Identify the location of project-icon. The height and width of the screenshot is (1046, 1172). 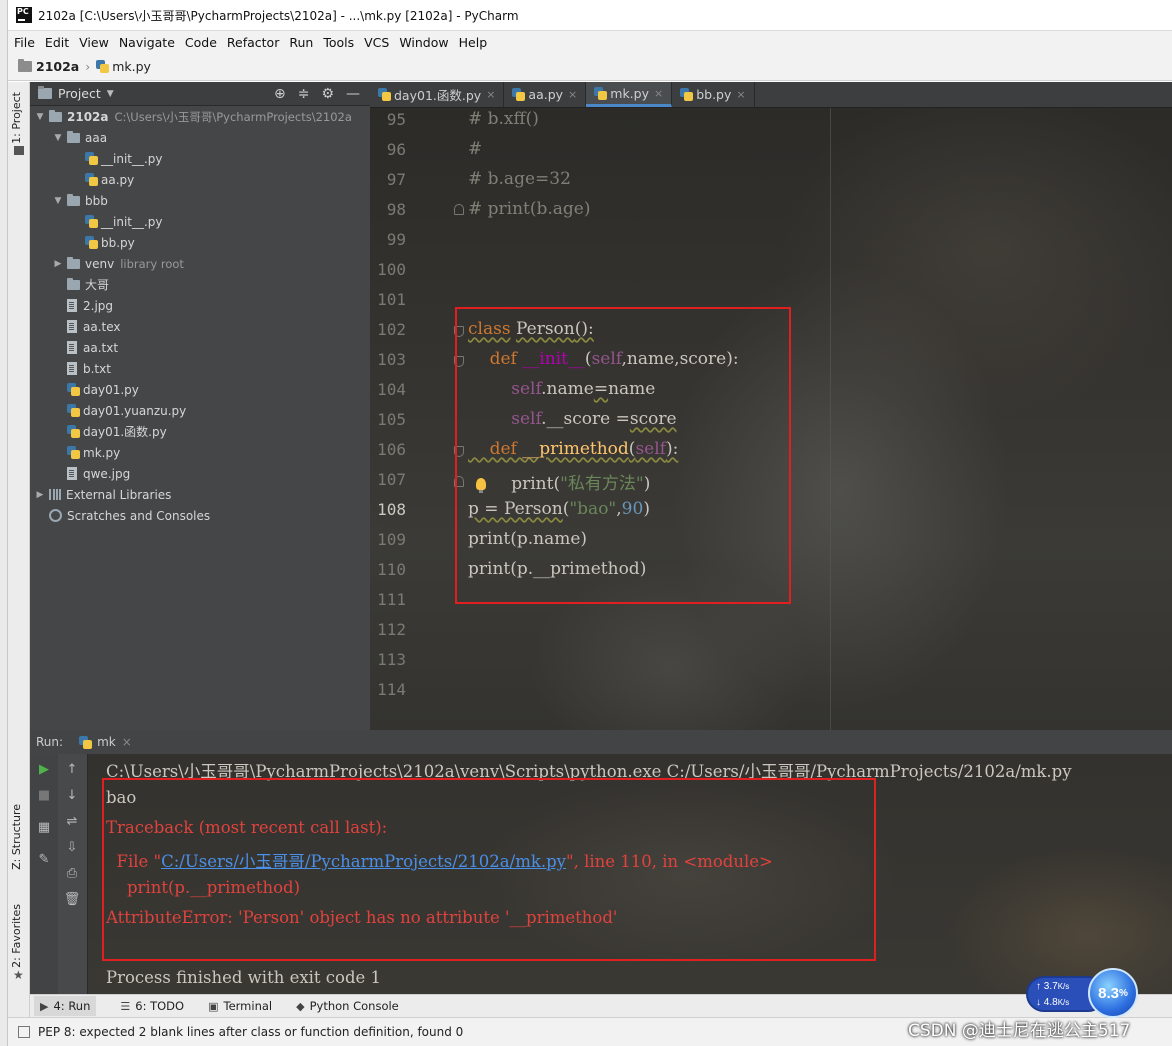
(45, 92).